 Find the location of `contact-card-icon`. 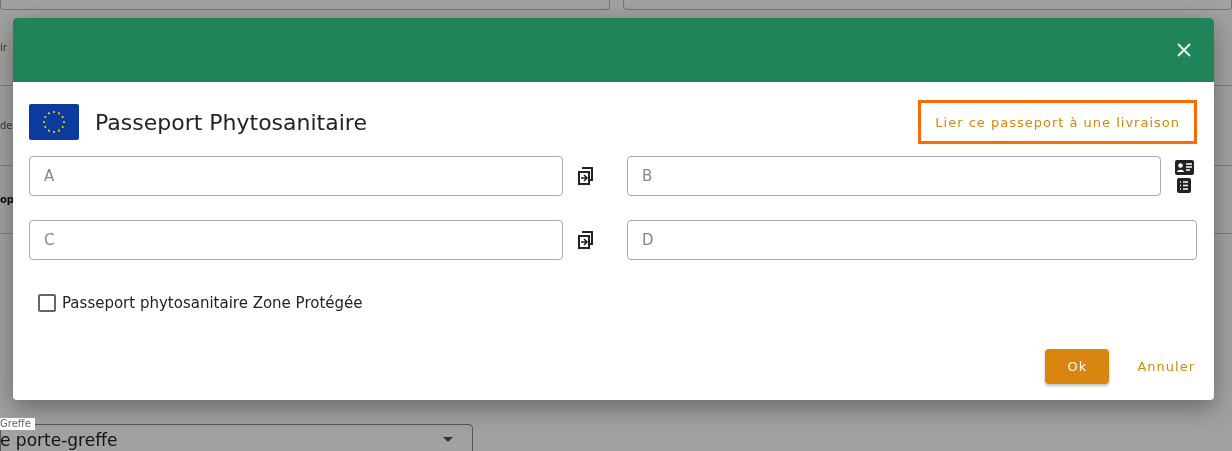

contact-card-icon is located at coordinates (1184, 167).